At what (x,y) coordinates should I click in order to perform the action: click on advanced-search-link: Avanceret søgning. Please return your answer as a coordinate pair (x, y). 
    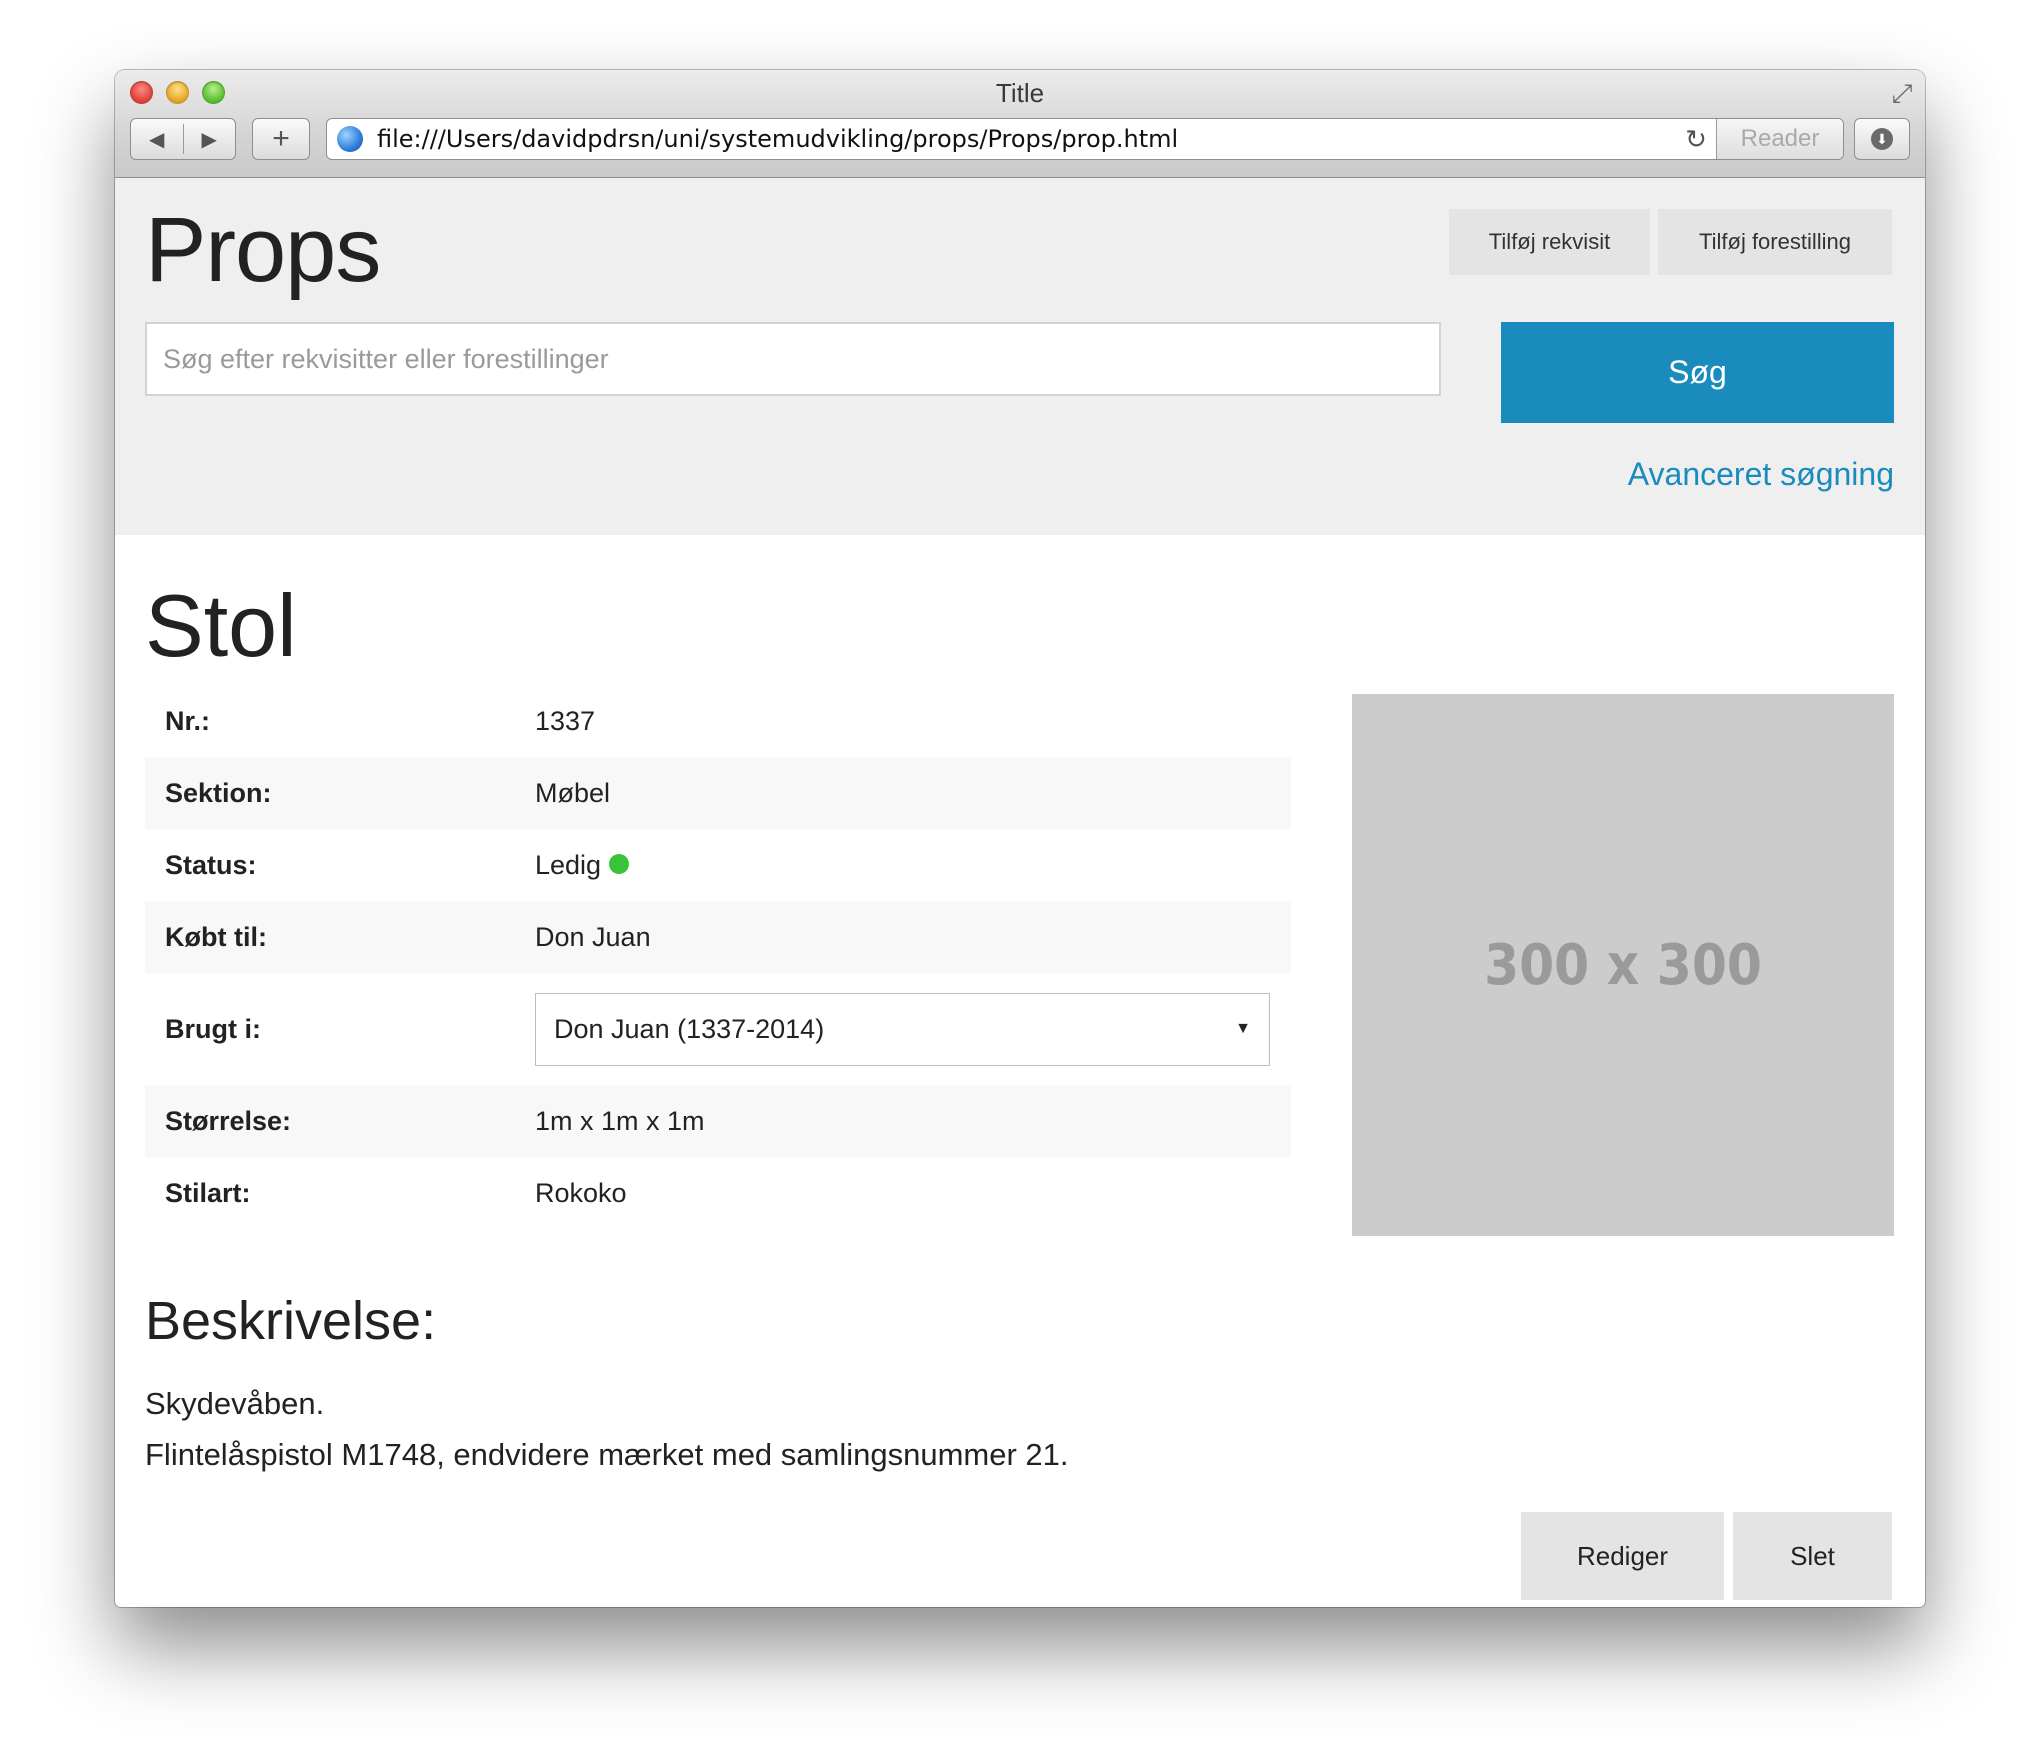
    Looking at the image, I should click on (1761, 474).